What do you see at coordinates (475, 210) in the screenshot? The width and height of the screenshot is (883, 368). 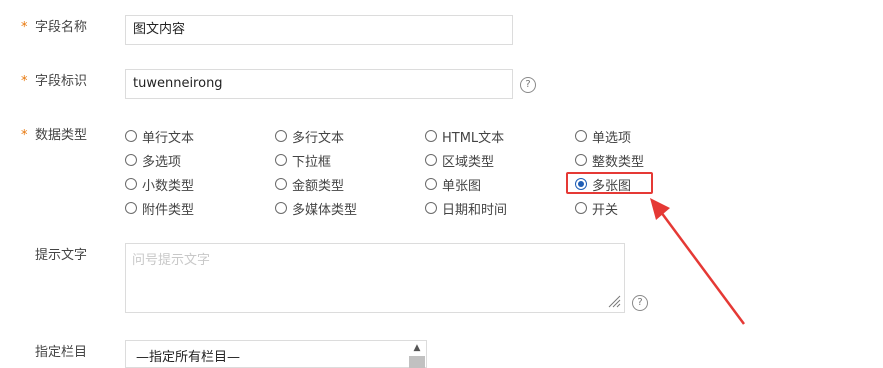 I see `radio-option-label: 日期和时间` at bounding box center [475, 210].